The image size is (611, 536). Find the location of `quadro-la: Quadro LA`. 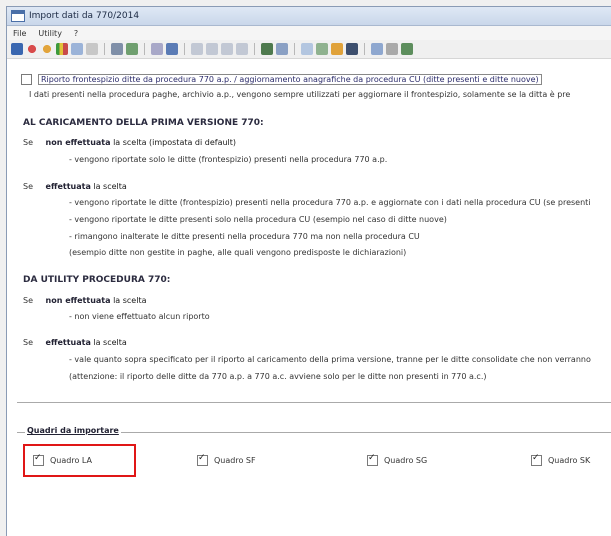

quadro-la: Quadro LA is located at coordinates (63, 459).